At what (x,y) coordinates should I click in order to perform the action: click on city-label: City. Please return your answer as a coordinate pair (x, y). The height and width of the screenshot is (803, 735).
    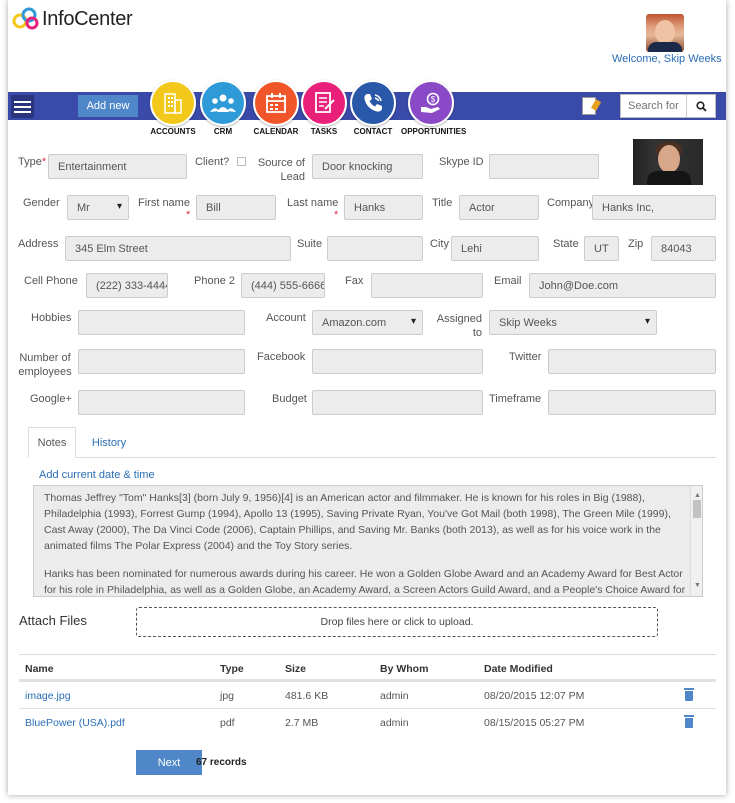
    Looking at the image, I should click on (439, 244).